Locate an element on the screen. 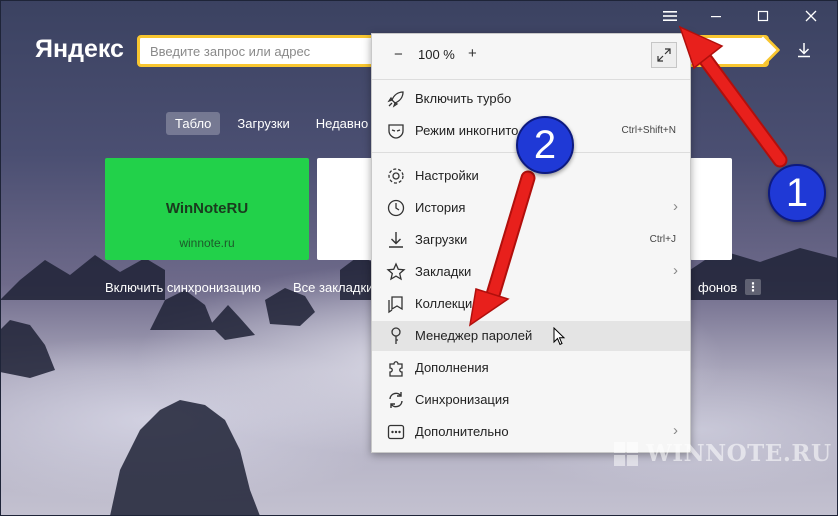 Image resolution: width=838 pixels, height=516 pixels. sync-link: Включить синхронизацию is located at coordinates (183, 287).